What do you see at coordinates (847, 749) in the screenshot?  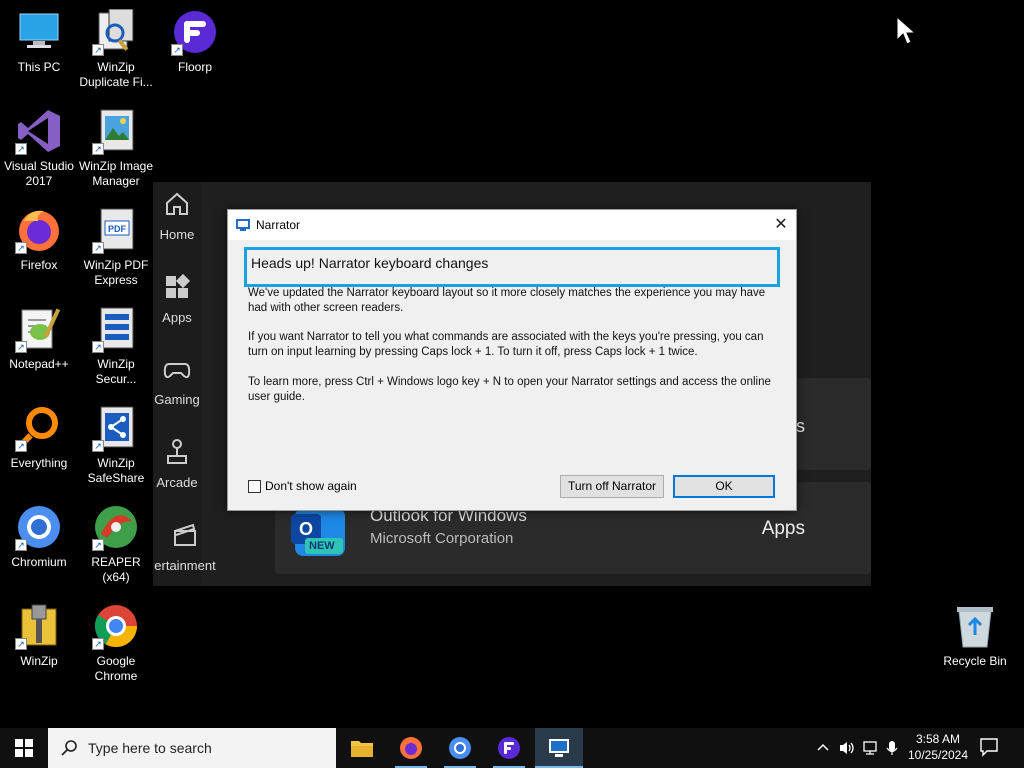 I see `speaker-icon` at bounding box center [847, 749].